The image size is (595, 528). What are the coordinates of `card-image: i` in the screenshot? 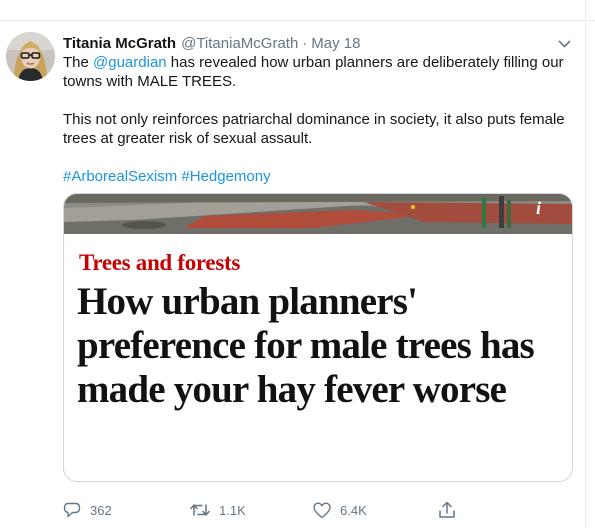 It's located at (318, 214).